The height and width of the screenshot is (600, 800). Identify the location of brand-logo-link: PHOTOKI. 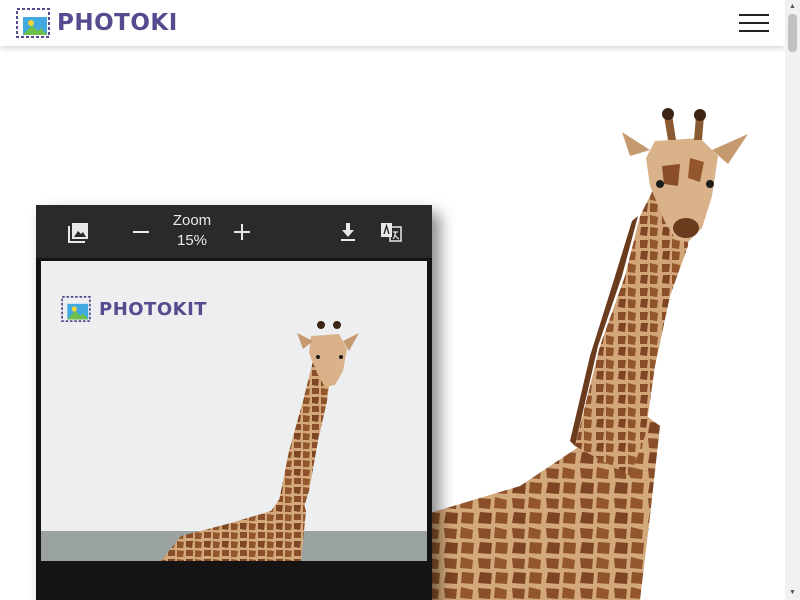
(97, 23).